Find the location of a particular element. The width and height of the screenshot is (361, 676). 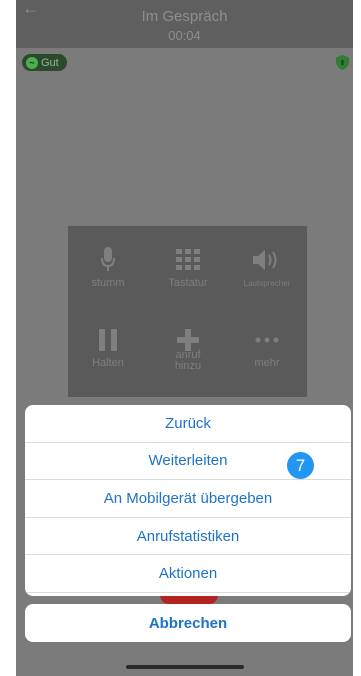

speaker-label: Lautsprecher is located at coordinates (267, 283).